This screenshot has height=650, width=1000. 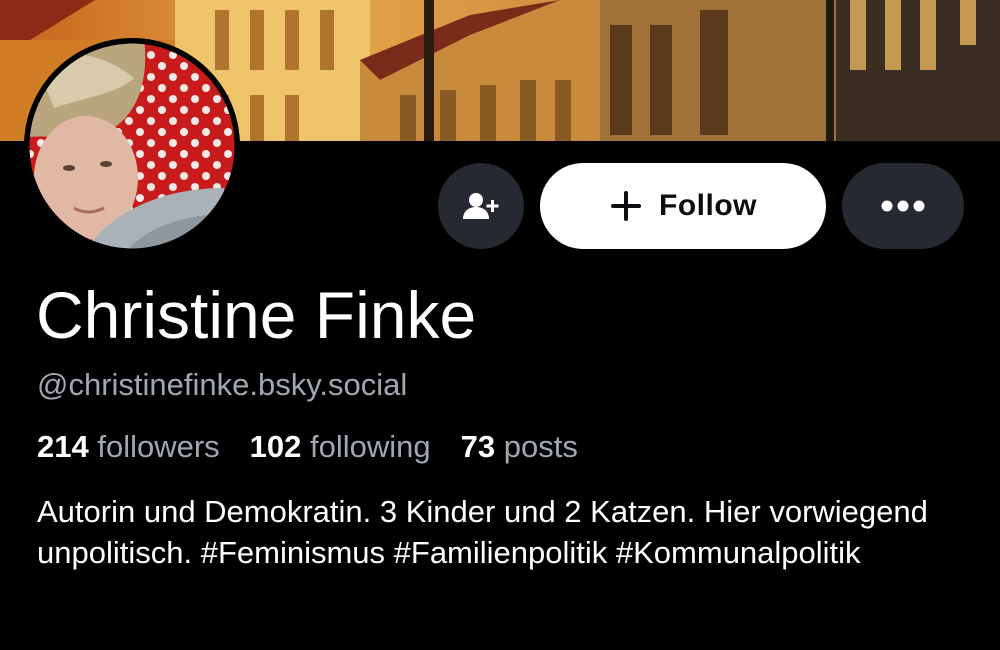 I want to click on person-plus-icon, so click(x=481, y=206).